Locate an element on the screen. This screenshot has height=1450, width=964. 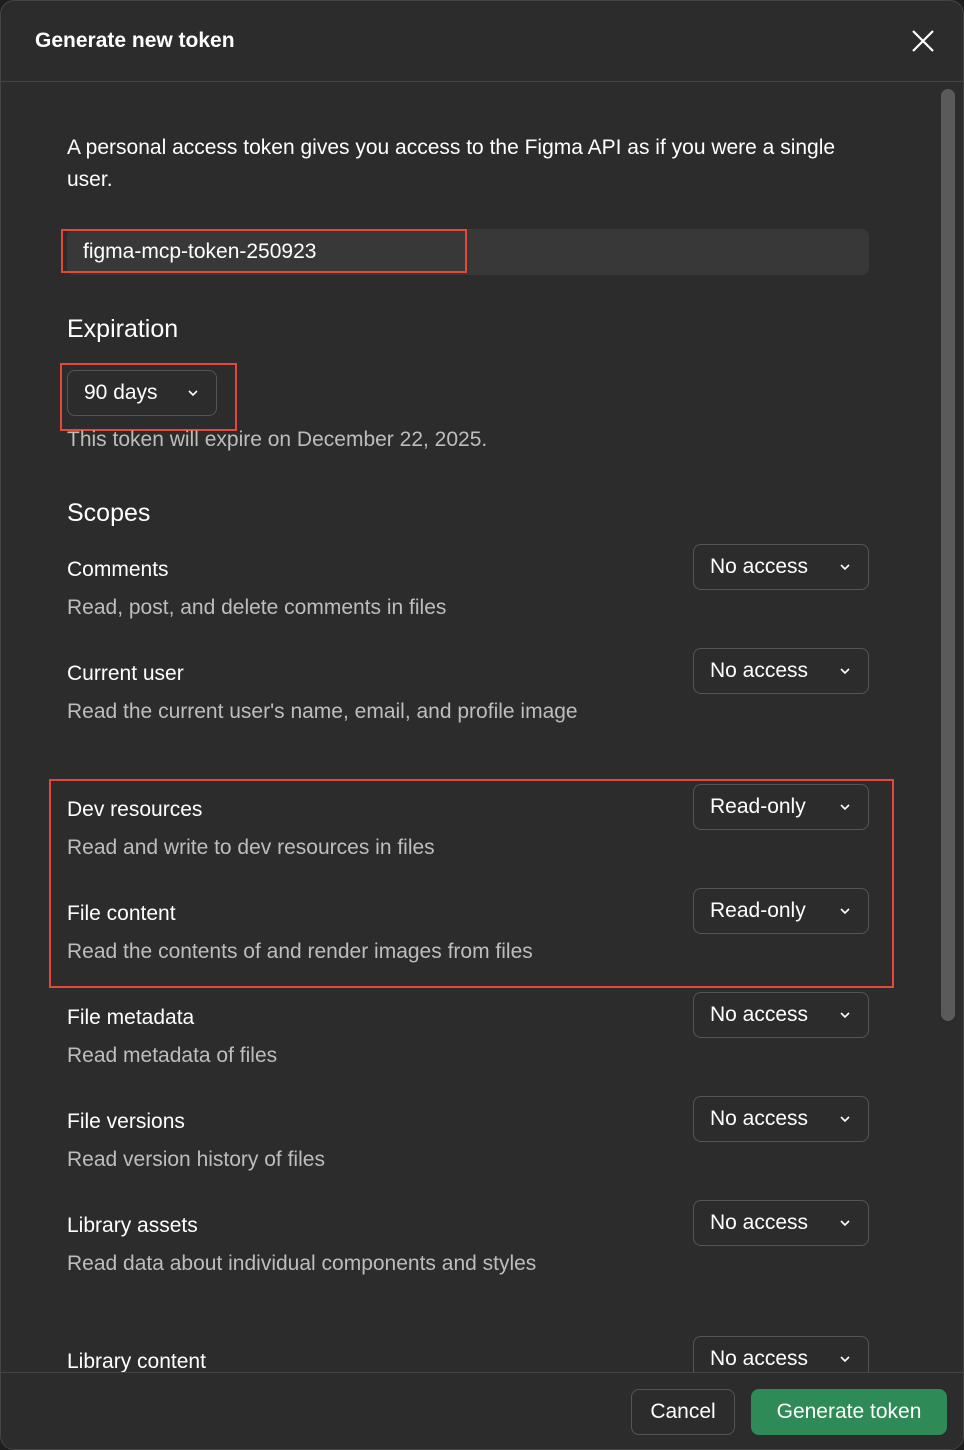
expiration-select: 90 days is located at coordinates (142, 393).